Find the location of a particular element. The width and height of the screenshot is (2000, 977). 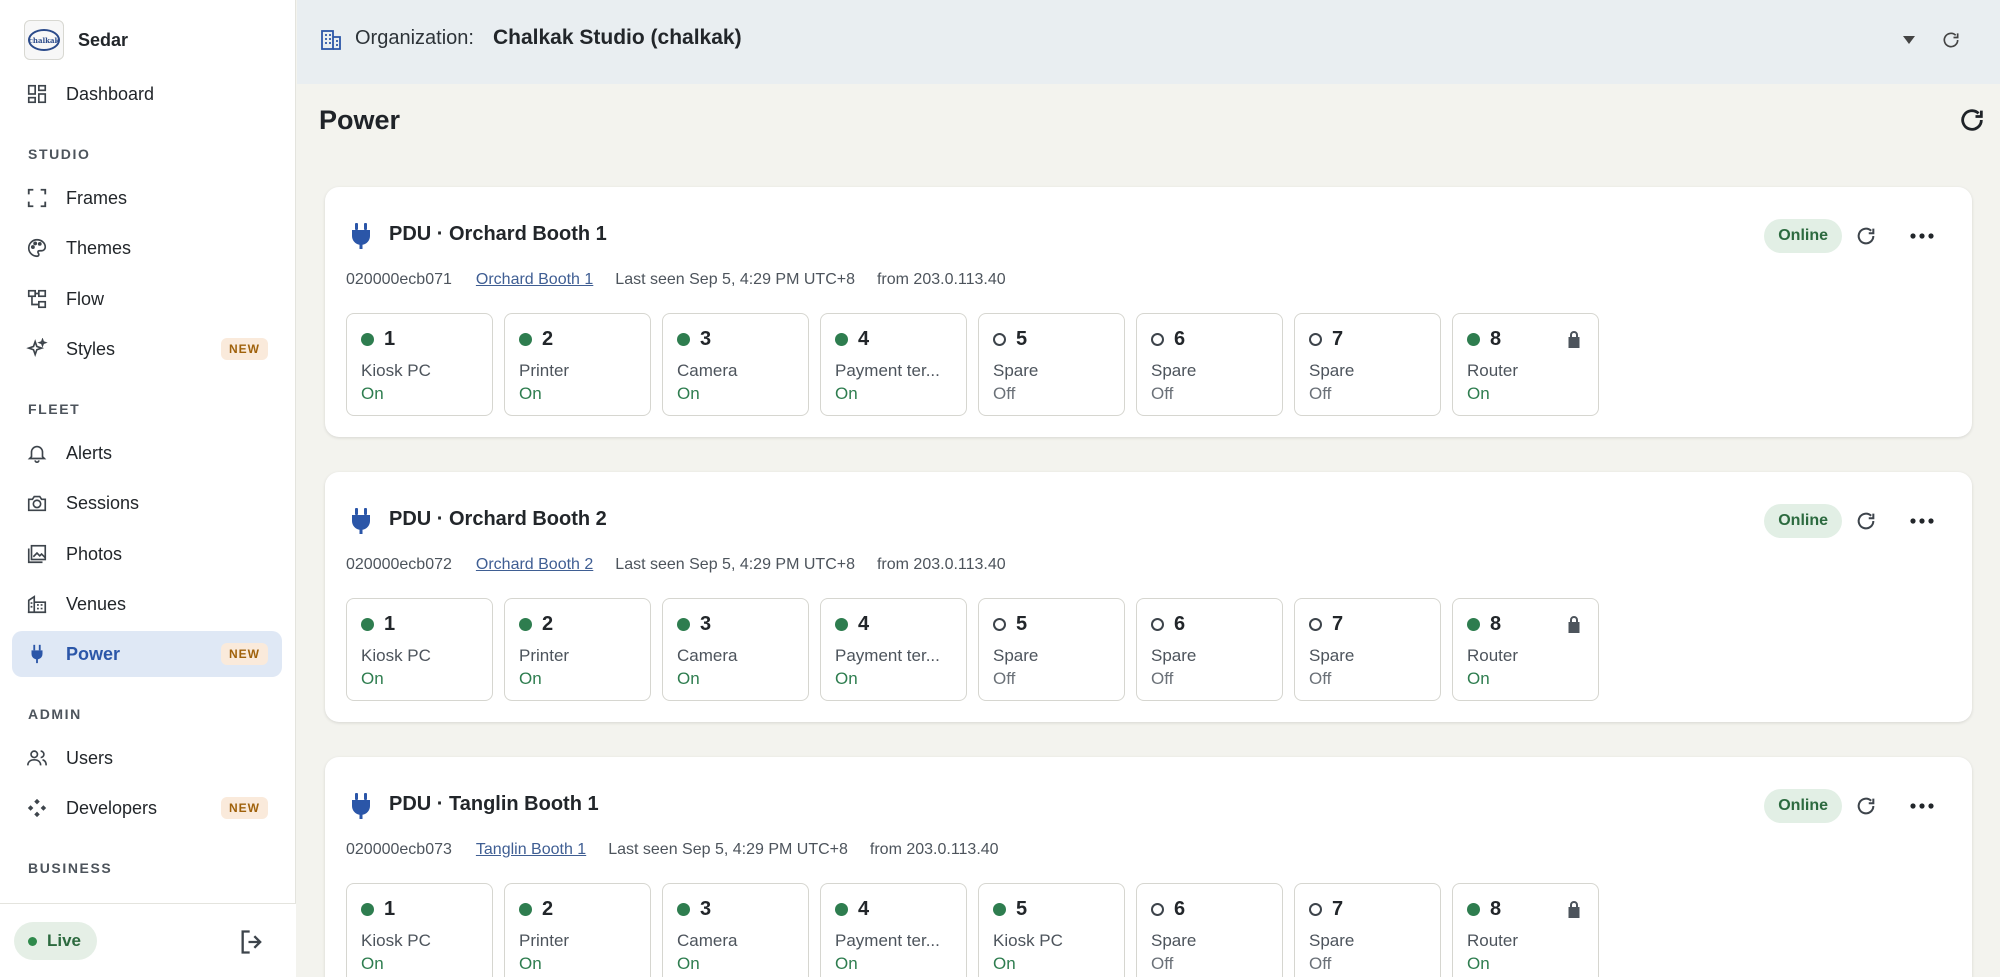

sidebar-item-users: Users is located at coordinates (147, 758).